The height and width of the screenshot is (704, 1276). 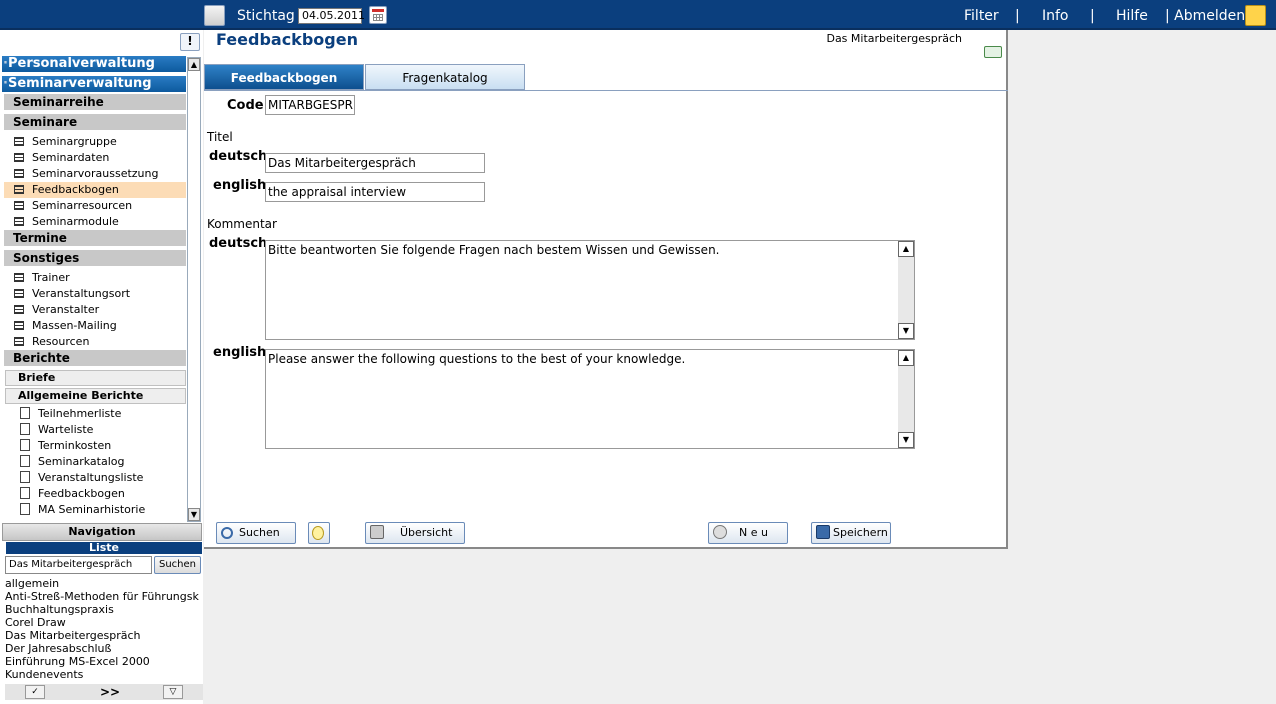 What do you see at coordinates (95, 102) in the screenshot?
I see `section-seminarreihe: Seminarreihe` at bounding box center [95, 102].